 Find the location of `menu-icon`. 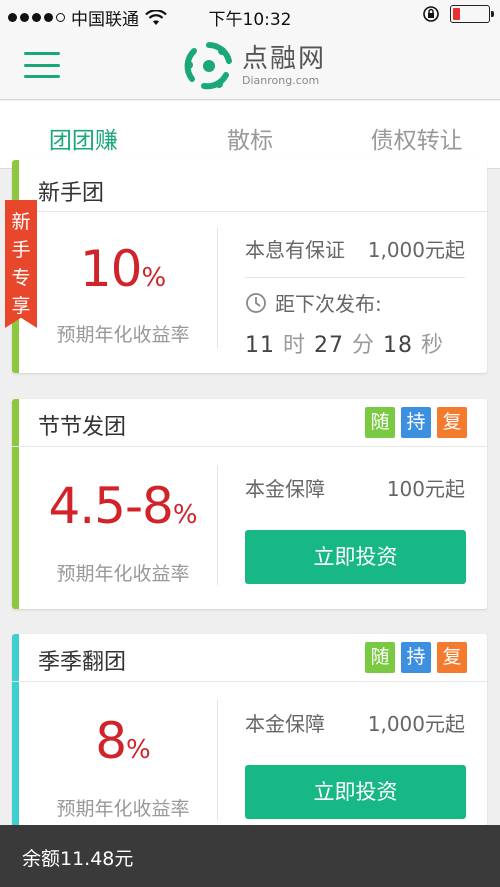

menu-icon is located at coordinates (42, 65).